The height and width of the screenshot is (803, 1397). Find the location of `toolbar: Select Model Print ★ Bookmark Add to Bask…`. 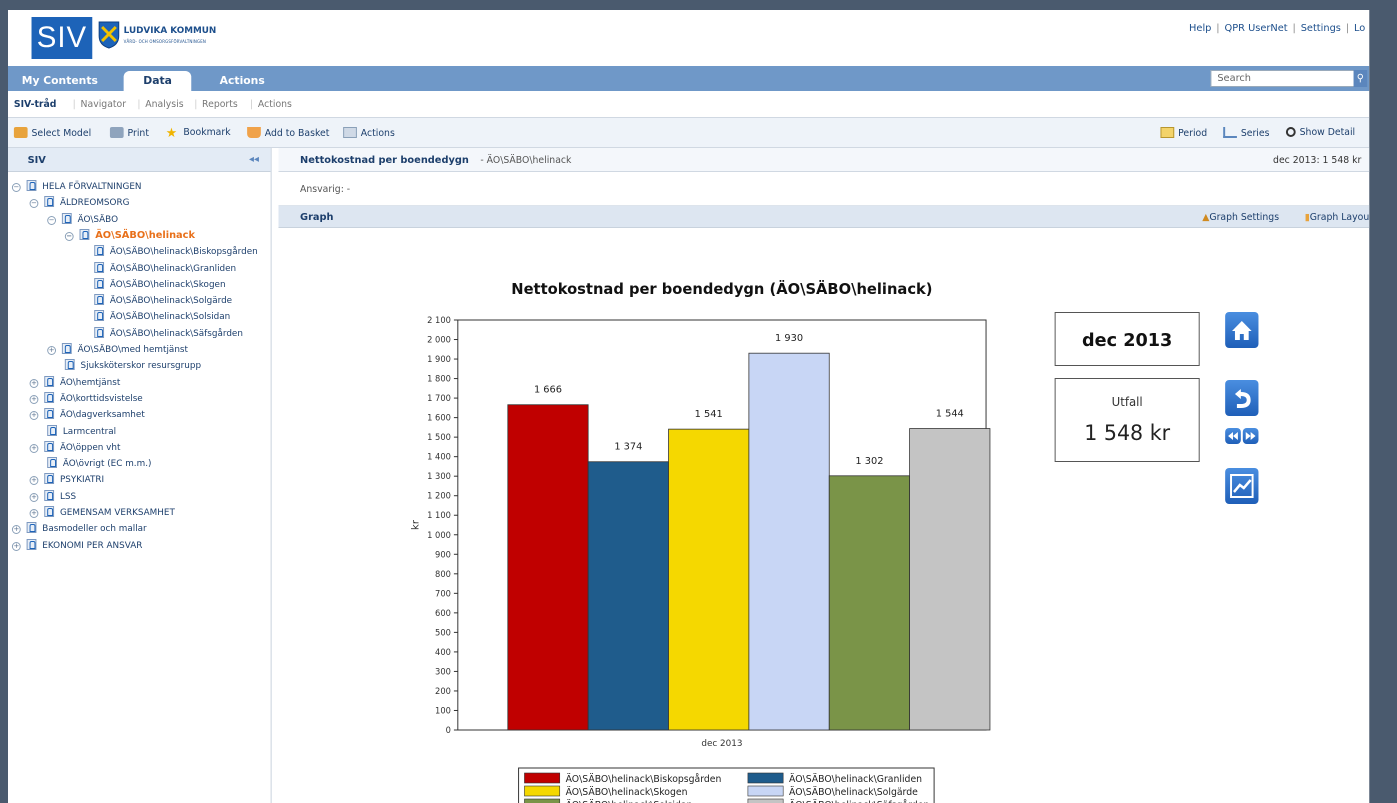

toolbar: Select Model Print ★ Bookmark Add to Bask… is located at coordinates (689, 133).